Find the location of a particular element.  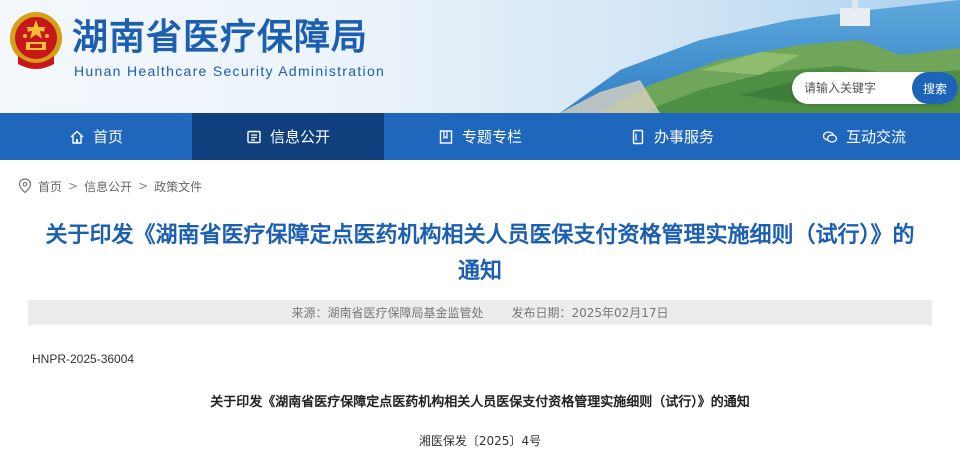

chat-icon is located at coordinates (830, 136).